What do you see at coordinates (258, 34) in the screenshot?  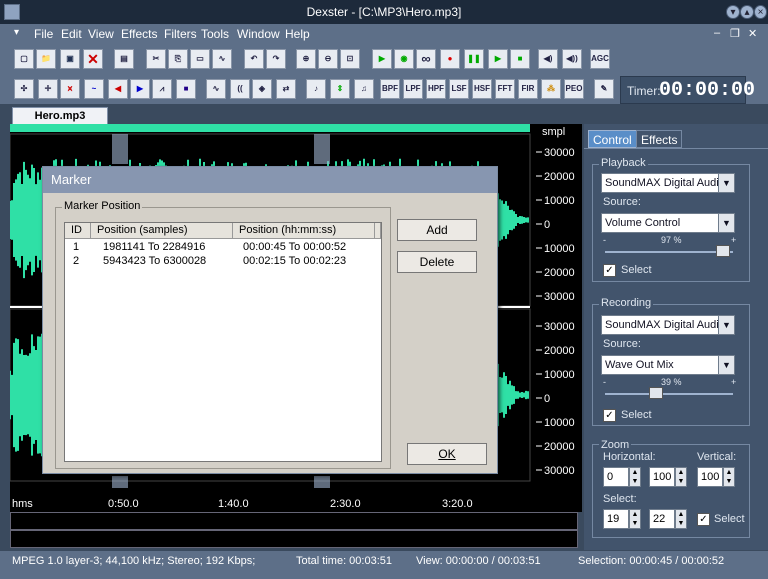 I see `menu-window: Window` at bounding box center [258, 34].